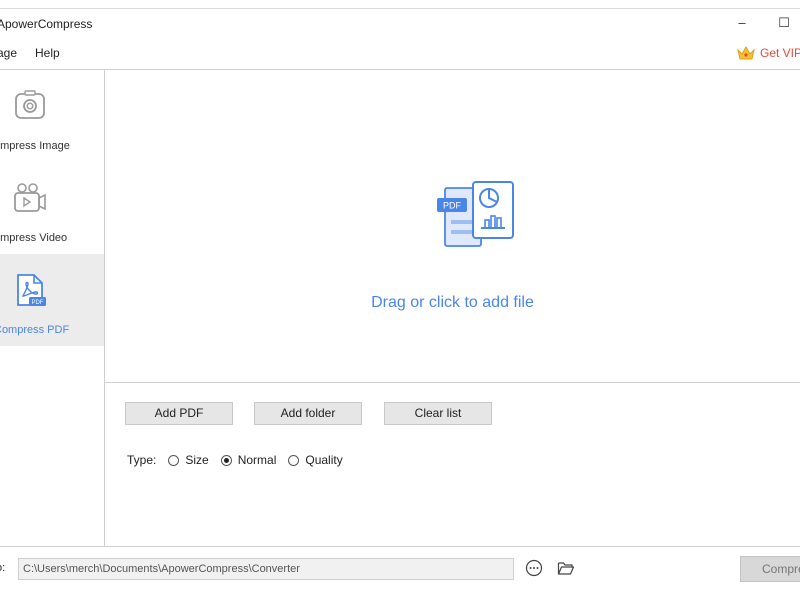  Describe the element at coordinates (534, 568) in the screenshot. I see `ellipsis-circle-icon` at that location.